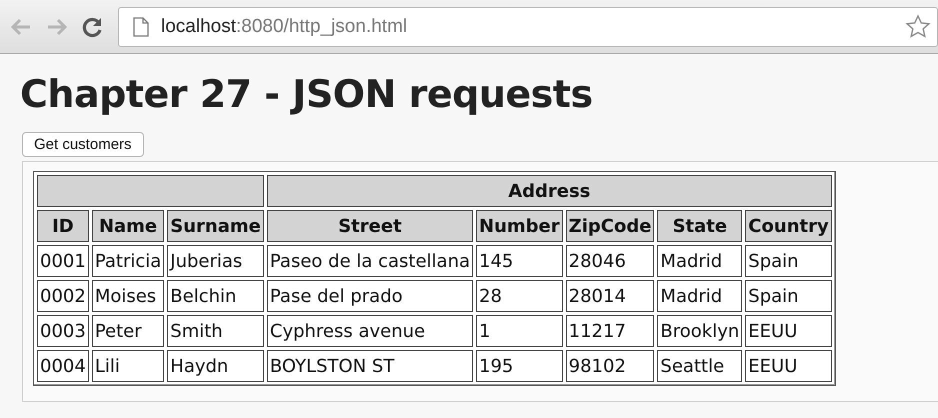  What do you see at coordinates (788, 226) in the screenshot?
I see `column-header: Country` at bounding box center [788, 226].